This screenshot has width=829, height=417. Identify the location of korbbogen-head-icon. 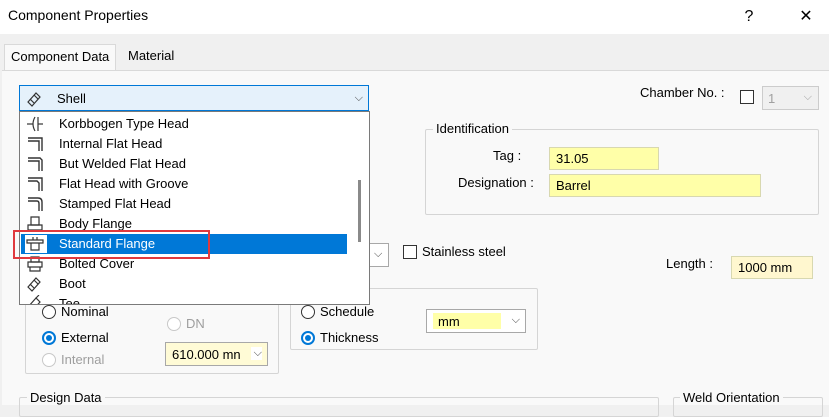
(35, 124).